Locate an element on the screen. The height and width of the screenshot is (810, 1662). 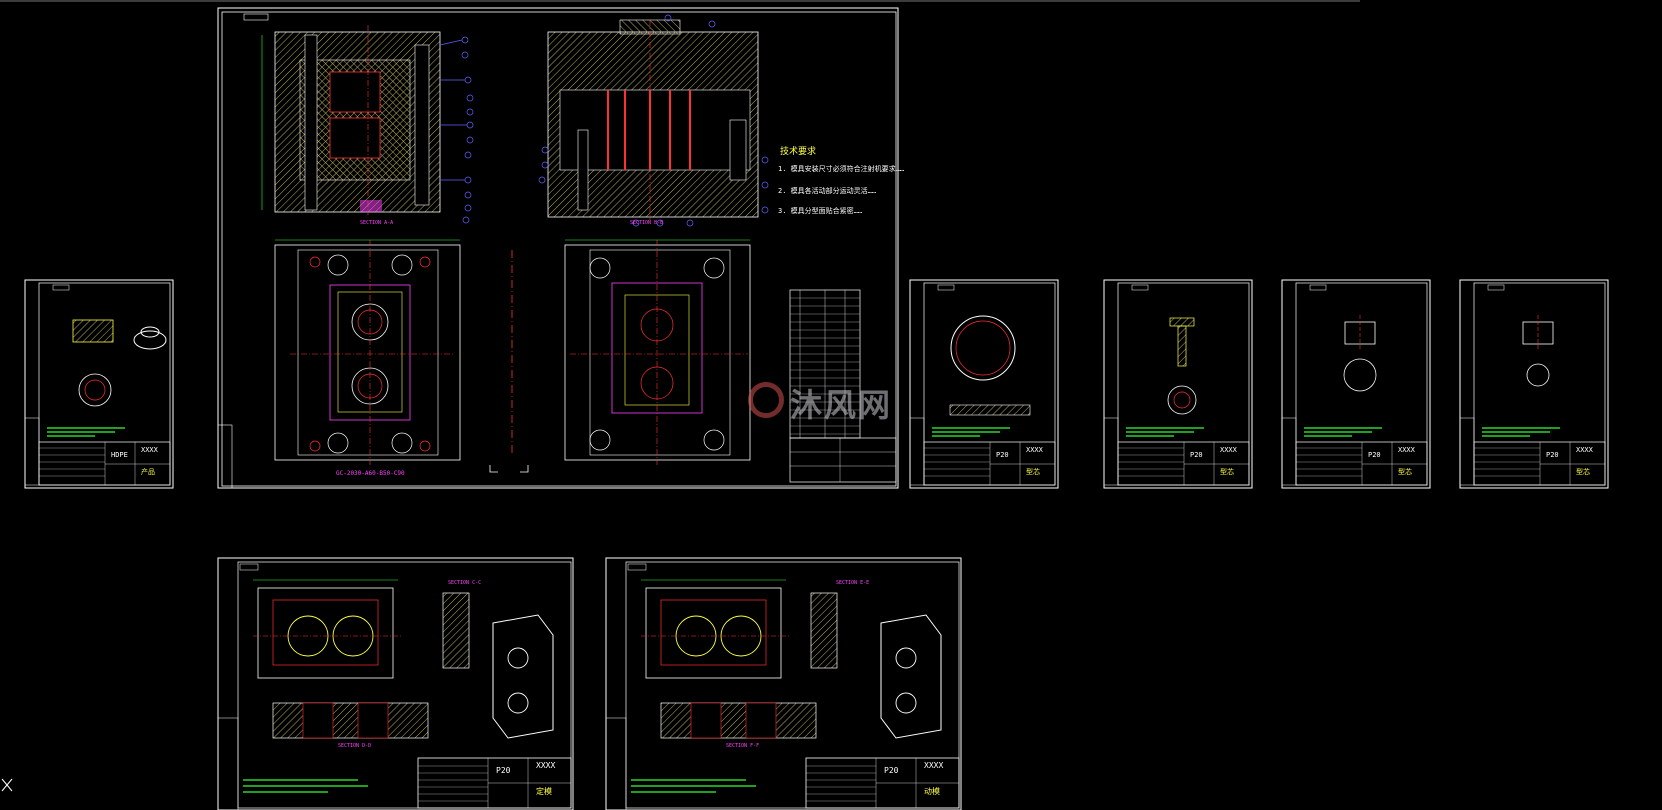
watermark-logo-icon is located at coordinates (766, 400).